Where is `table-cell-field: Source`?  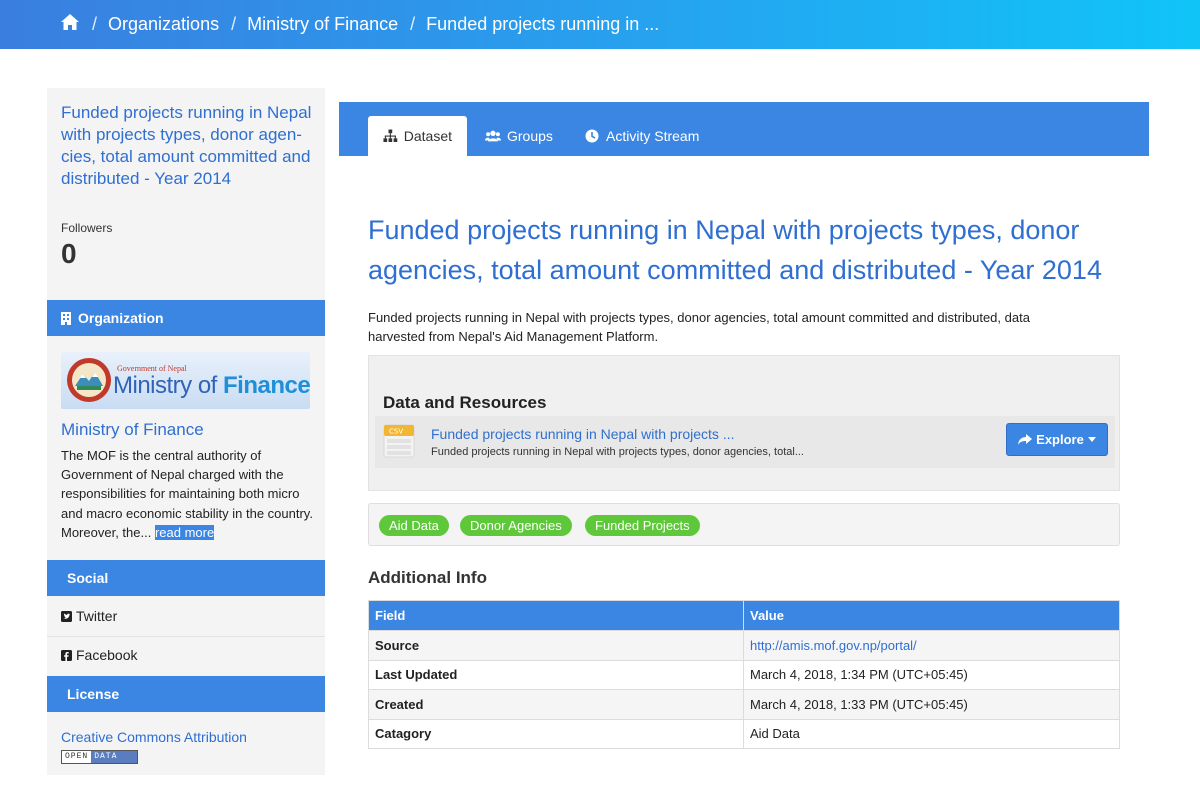 table-cell-field: Source is located at coordinates (556, 645).